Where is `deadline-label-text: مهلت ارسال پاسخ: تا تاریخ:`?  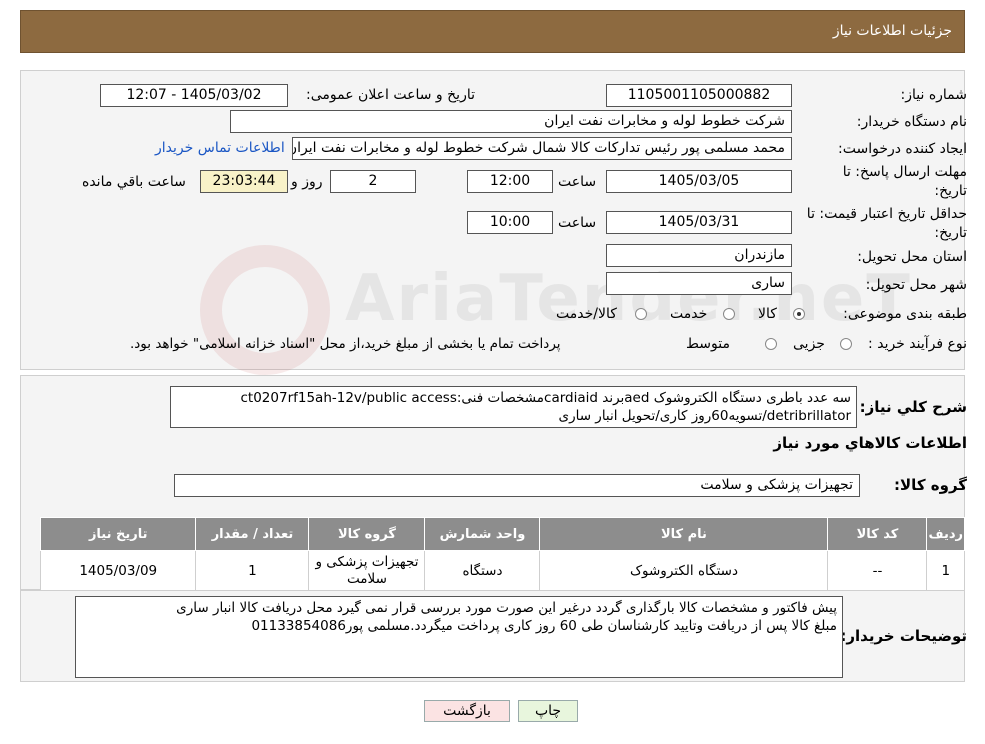 deadline-label-text: مهلت ارسال پاسخ: تا تاریخ: is located at coordinates (904, 181).